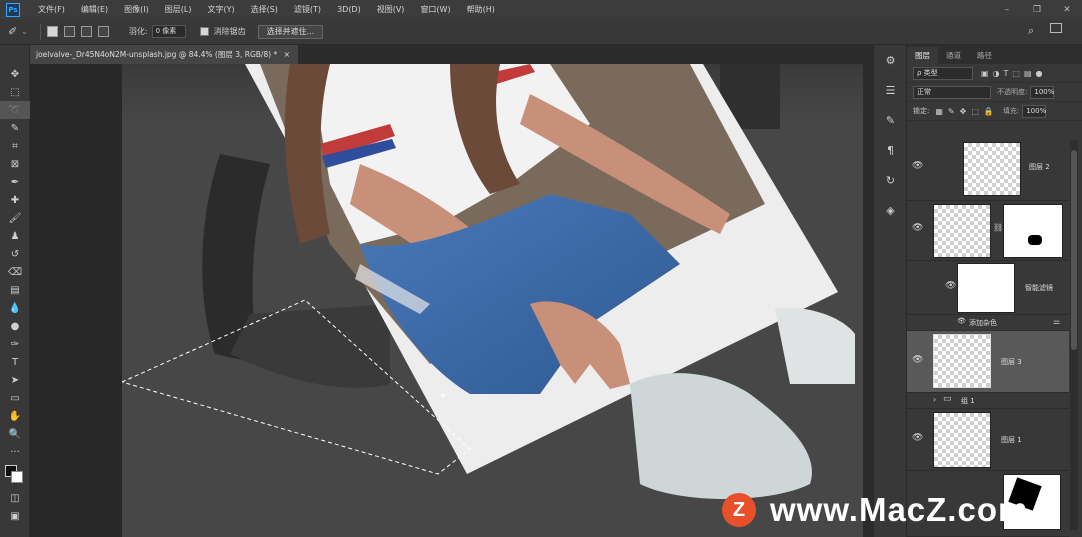 Image resolution: width=1082 pixels, height=537 pixels. What do you see at coordinates (24, 31) in the screenshot?
I see `chevron-down-icon: ⌄` at bounding box center [24, 31].